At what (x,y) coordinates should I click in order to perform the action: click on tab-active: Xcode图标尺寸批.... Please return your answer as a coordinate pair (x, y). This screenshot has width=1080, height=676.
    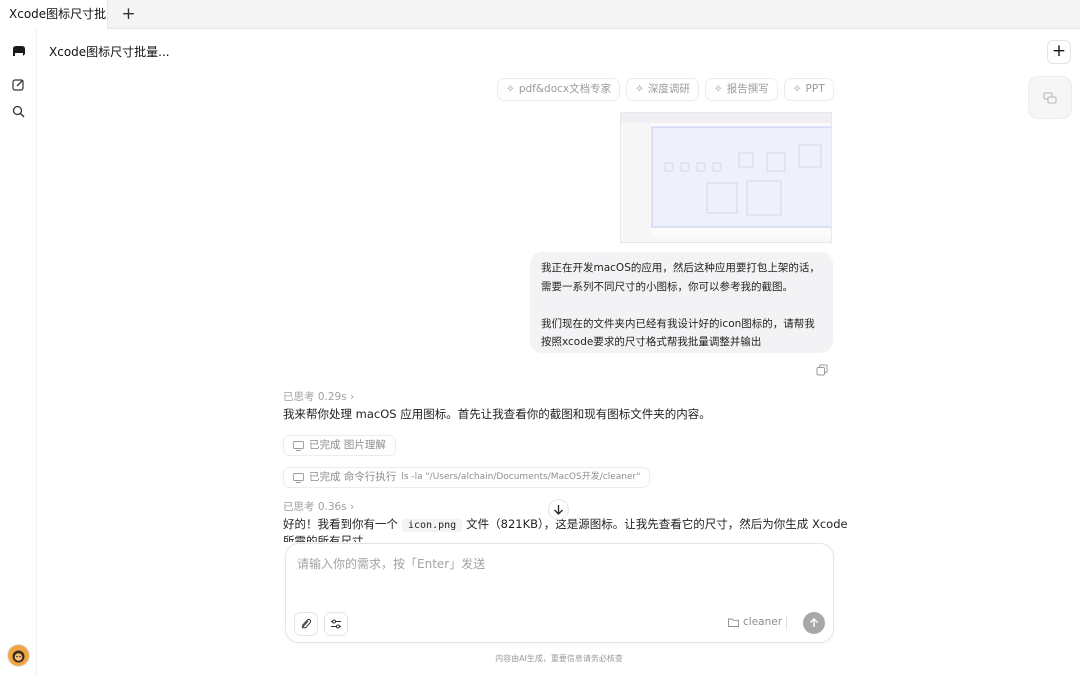
    Looking at the image, I should click on (54, 14).